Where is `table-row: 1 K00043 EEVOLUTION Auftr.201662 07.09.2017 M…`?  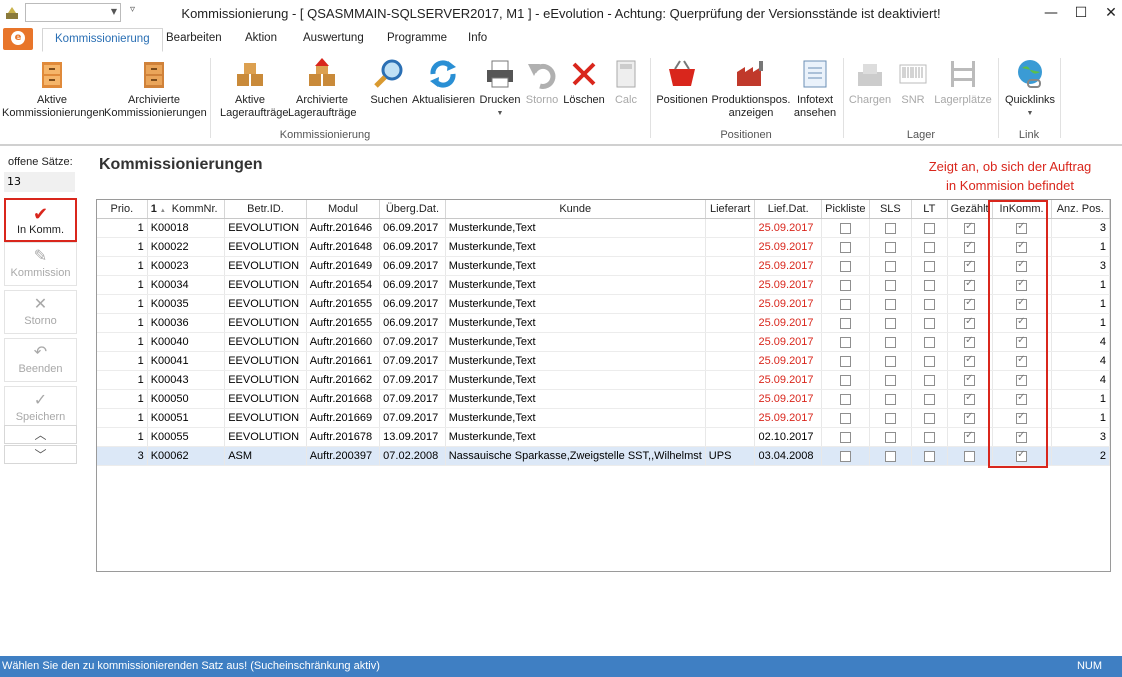 table-row: 1 K00043 EEVOLUTION Auftr.201662 07.09.2017 M… is located at coordinates (603, 380).